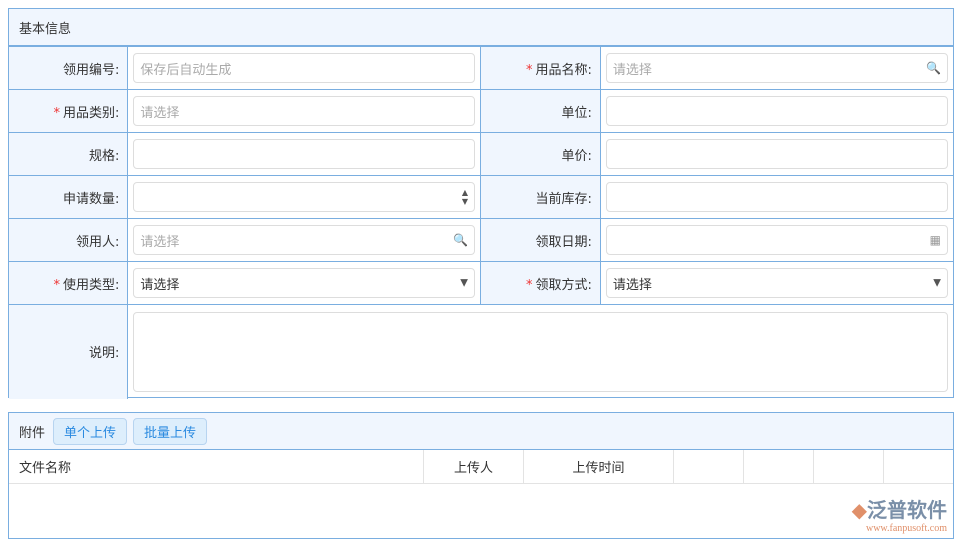 This screenshot has width=959, height=543. Describe the element at coordinates (776, 68) in the screenshot. I see `item-name-input: 请选择 🔍` at that location.